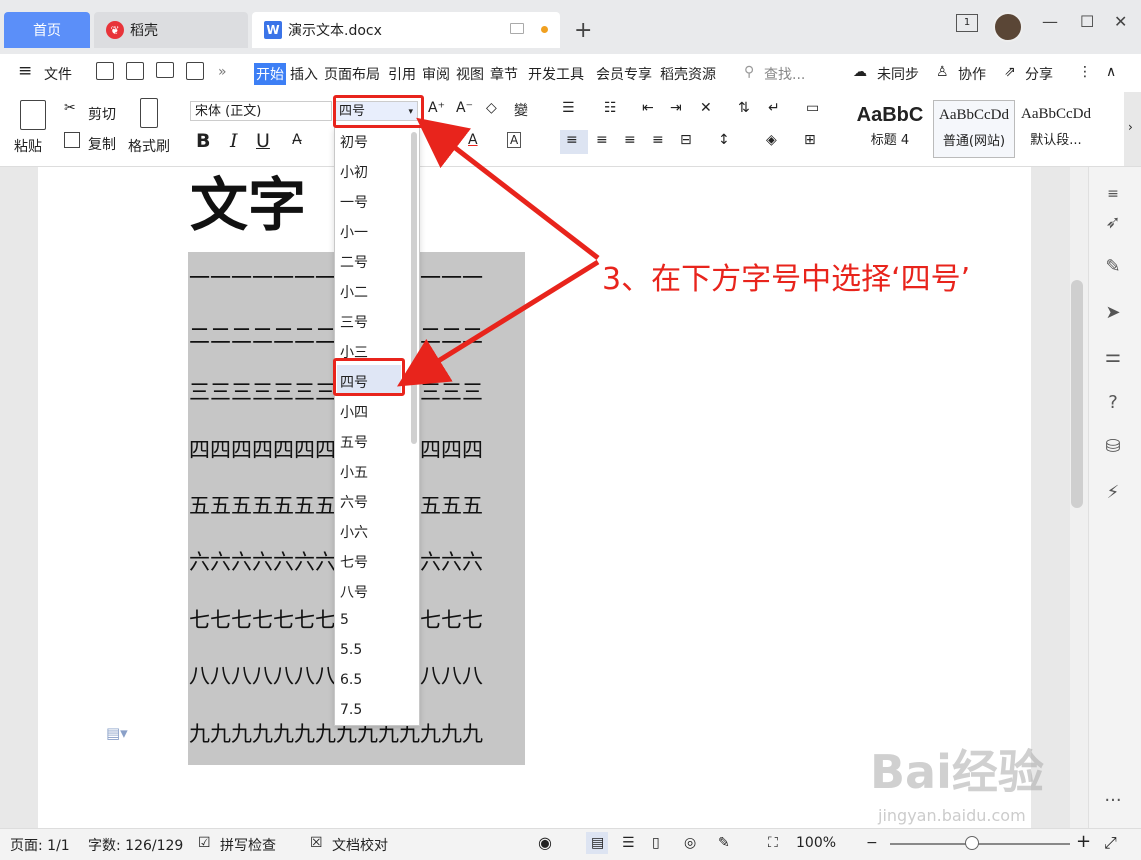  Describe the element at coordinates (498, 323) in the screenshot. I see `arrow-to-option` at that location.